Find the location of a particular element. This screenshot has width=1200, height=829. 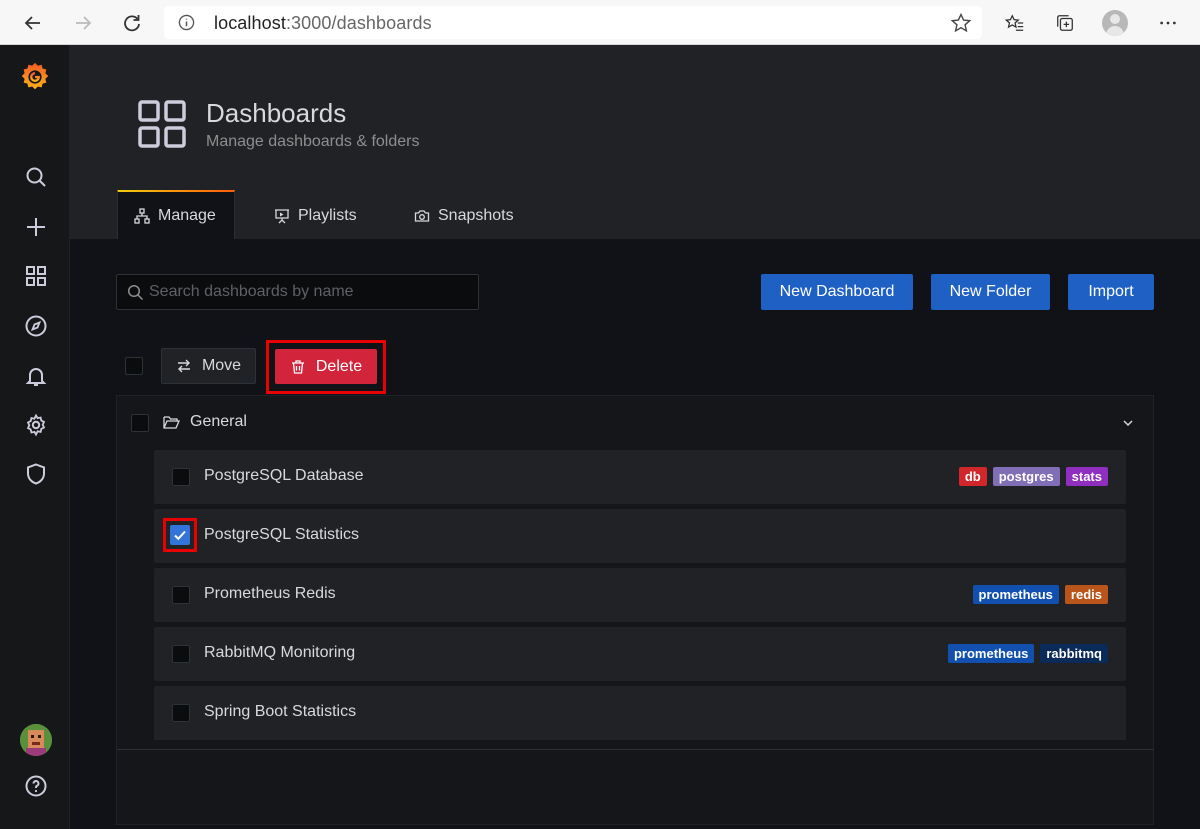

explore-nav-button is located at coordinates (36, 326).